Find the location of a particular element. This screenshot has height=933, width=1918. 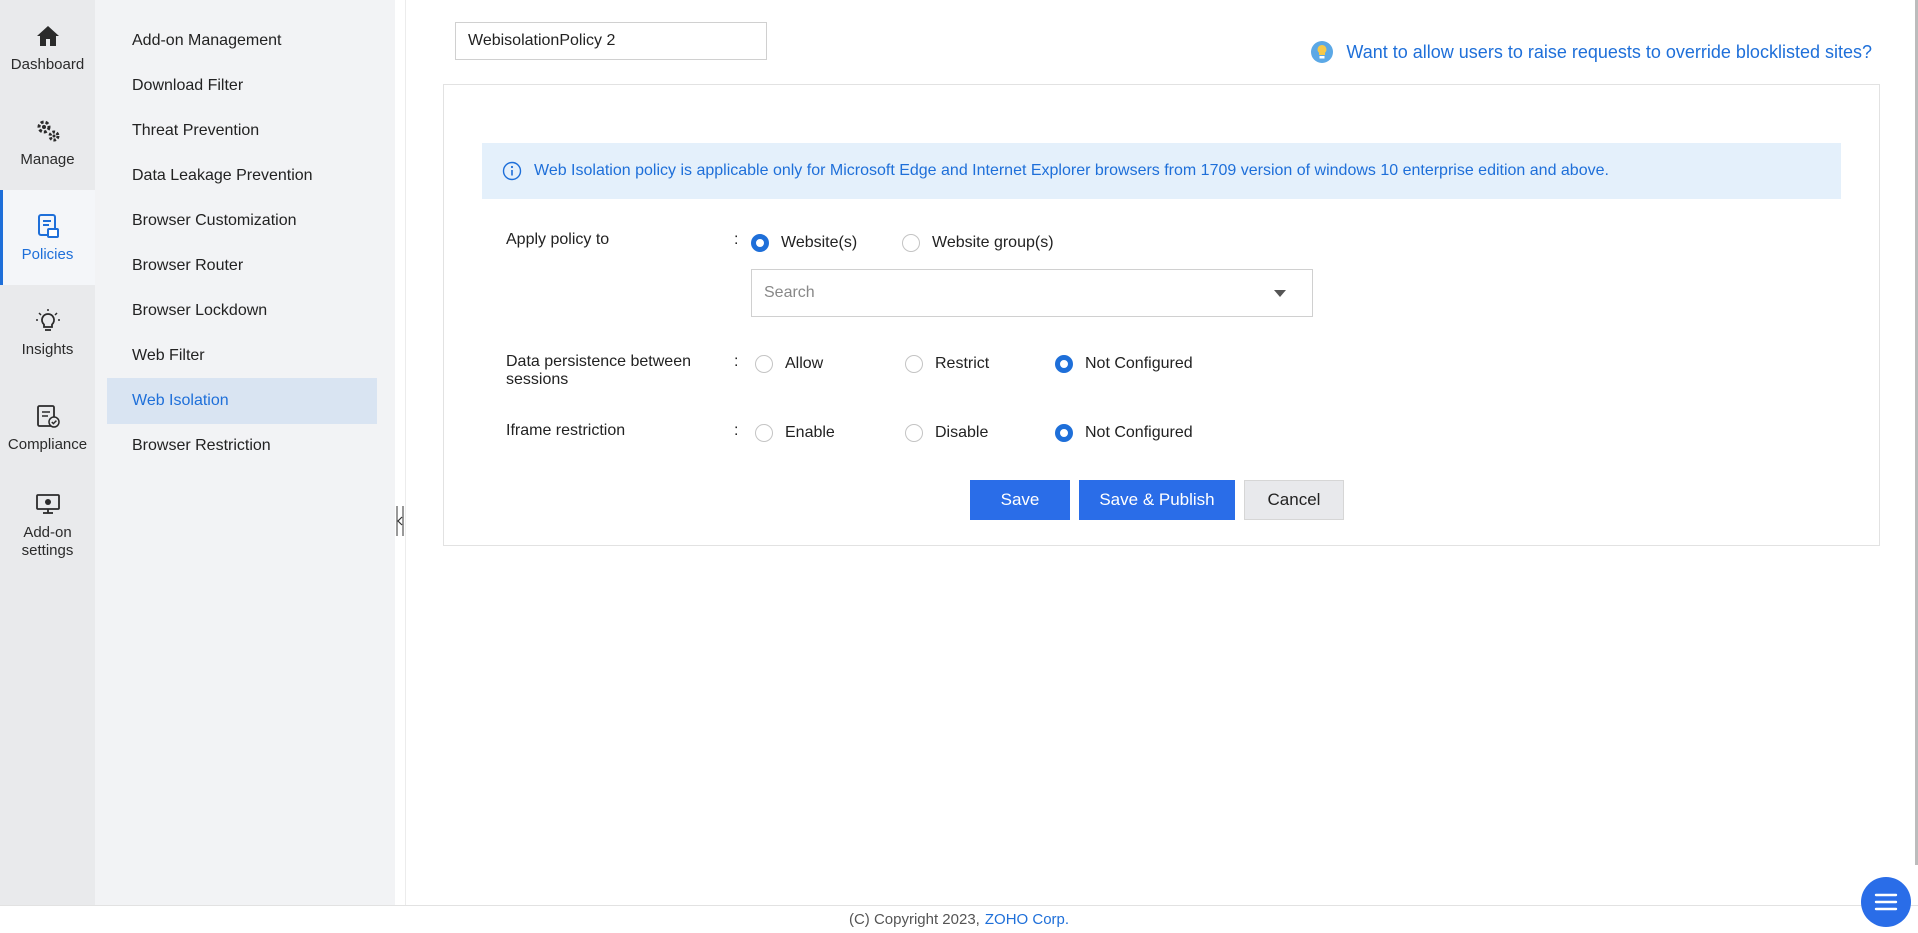

radio-persistence-restrict: Restrict is located at coordinates (947, 364).